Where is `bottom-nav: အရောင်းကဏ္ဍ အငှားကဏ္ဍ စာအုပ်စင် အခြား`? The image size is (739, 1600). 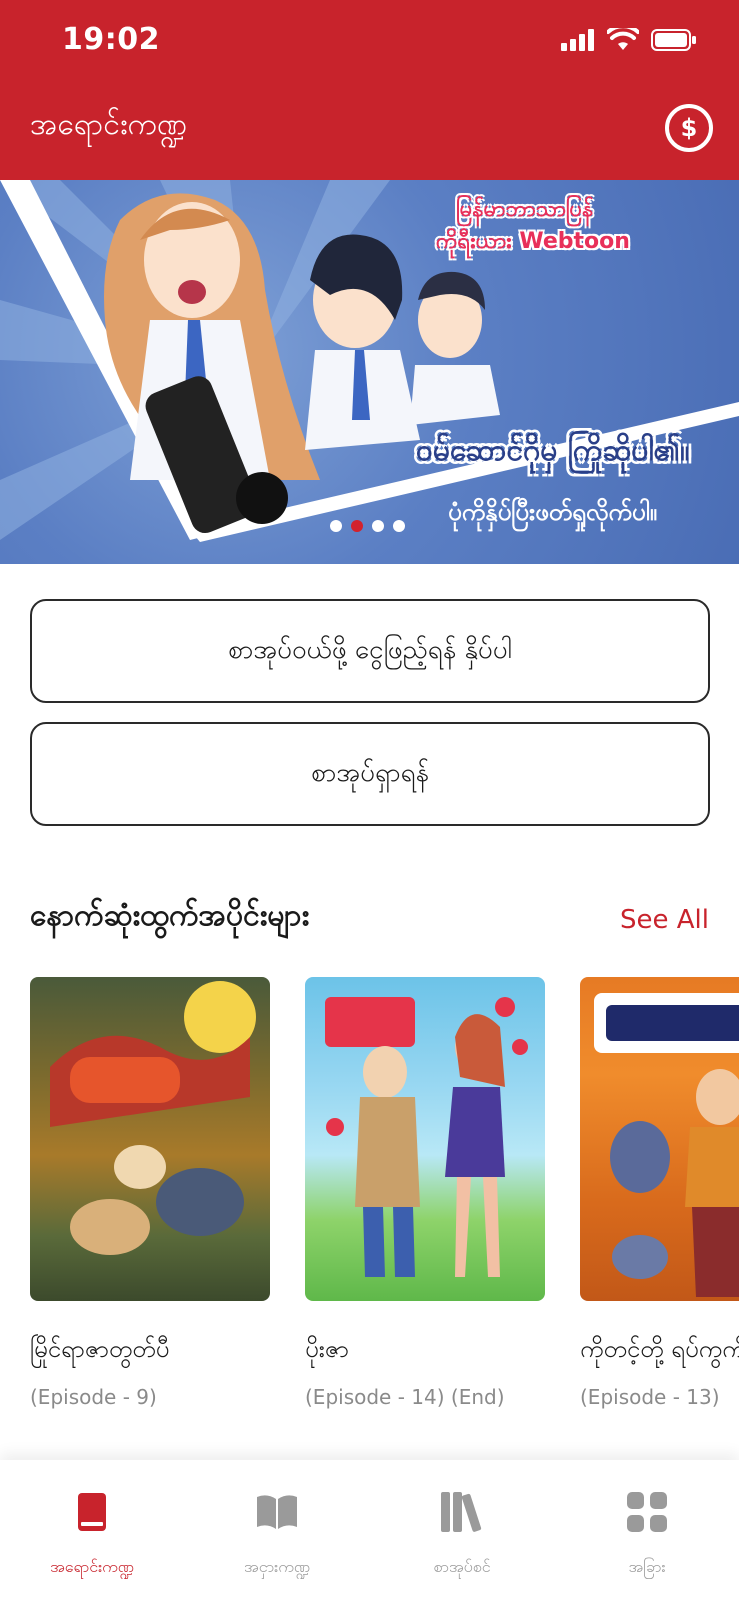 bottom-nav: အရောင်းကဏ္ဍ အငှားကဏ္ဍ စာအုပ်စင် အခြား is located at coordinates (369, 1530).